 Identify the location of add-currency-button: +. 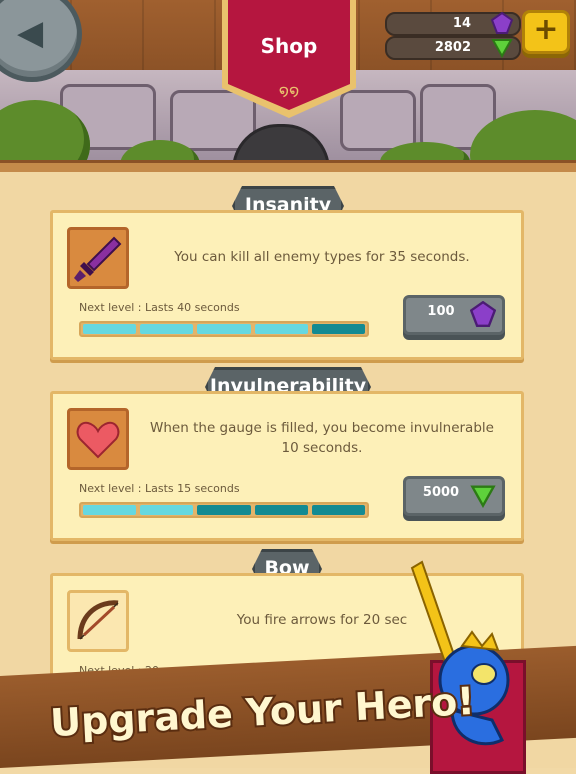
(546, 32).